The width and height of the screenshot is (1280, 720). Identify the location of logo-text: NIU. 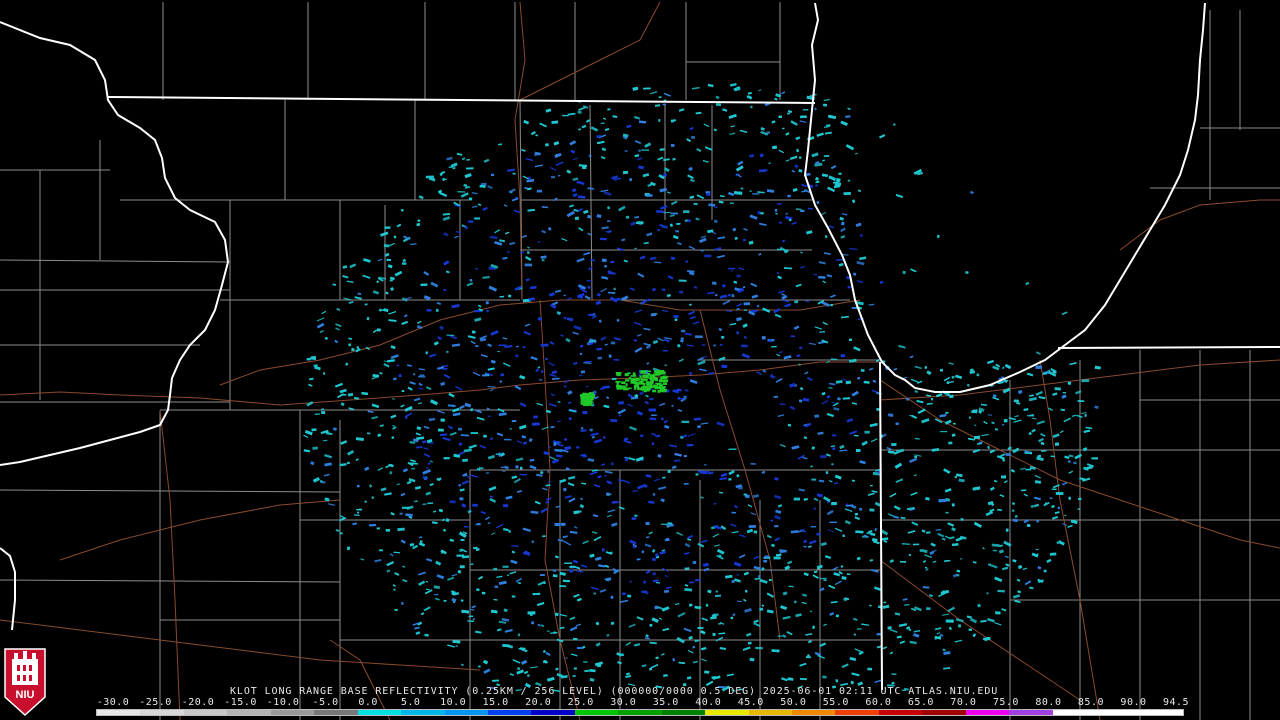
(25, 695).